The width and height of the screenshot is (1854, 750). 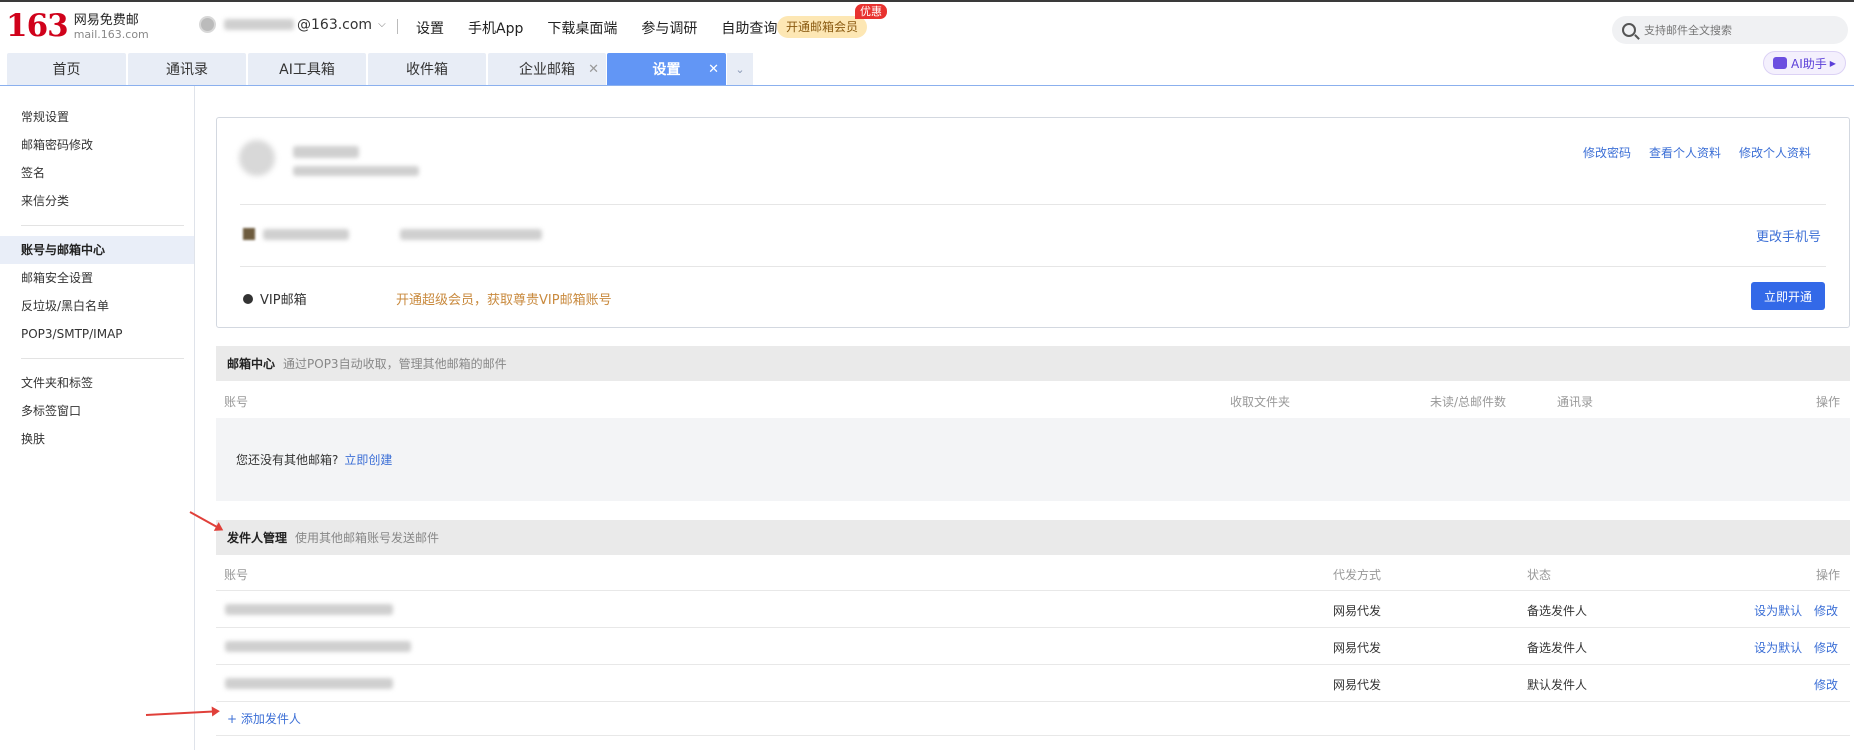 What do you see at coordinates (1557, 685) in the screenshot?
I see `sender-status: 默认发件人` at bounding box center [1557, 685].